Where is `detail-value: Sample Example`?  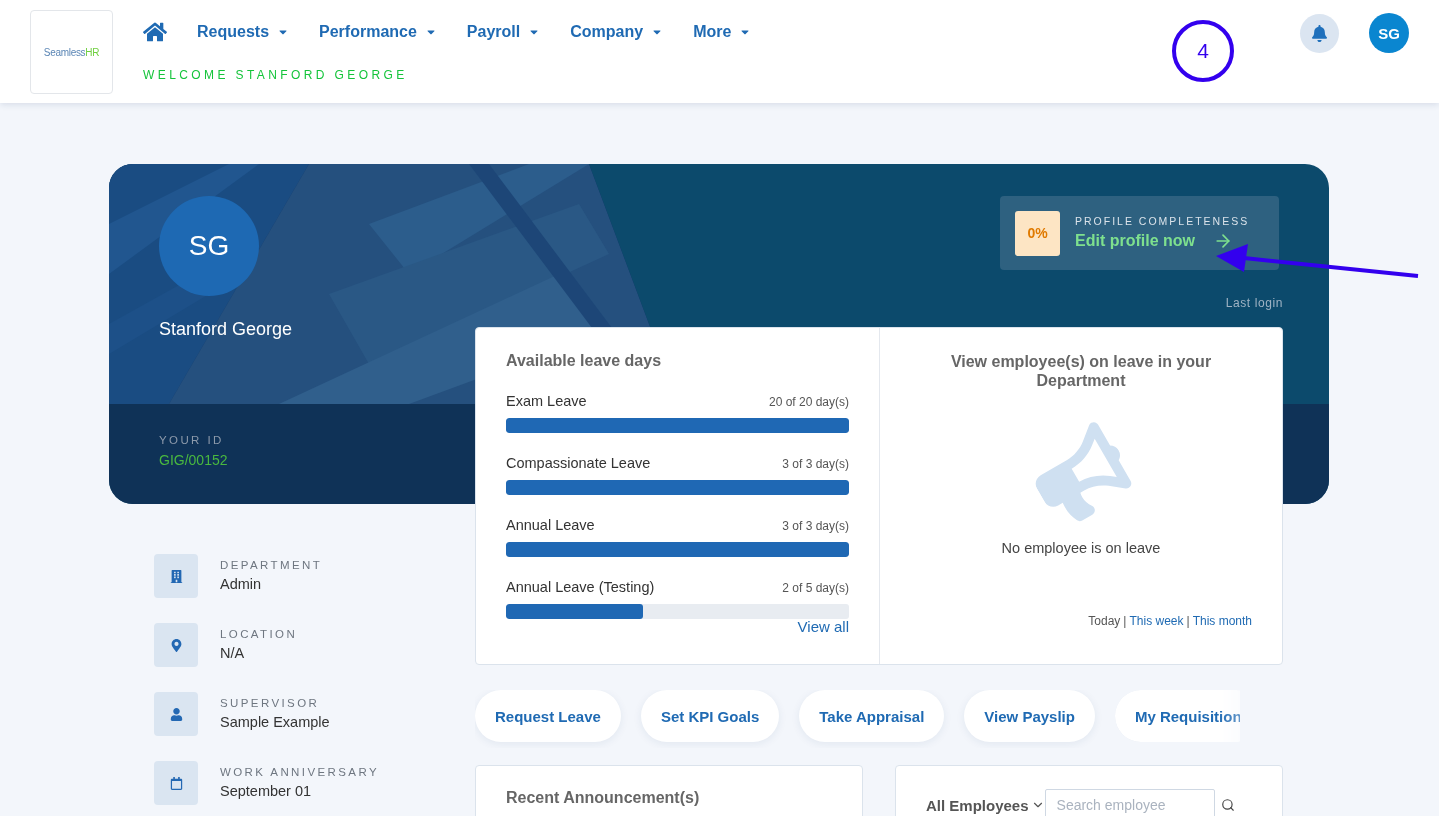 detail-value: Sample Example is located at coordinates (275, 722).